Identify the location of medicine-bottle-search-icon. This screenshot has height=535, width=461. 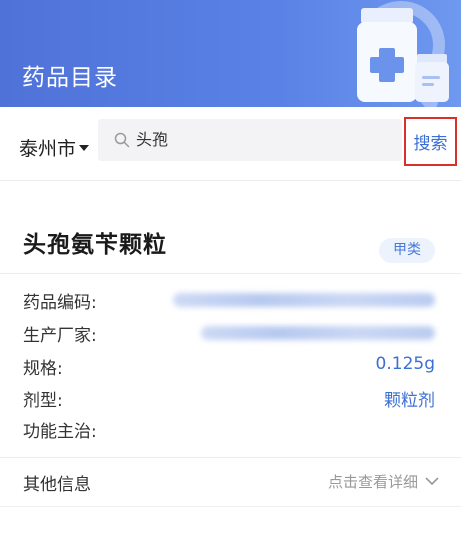
(403, 54).